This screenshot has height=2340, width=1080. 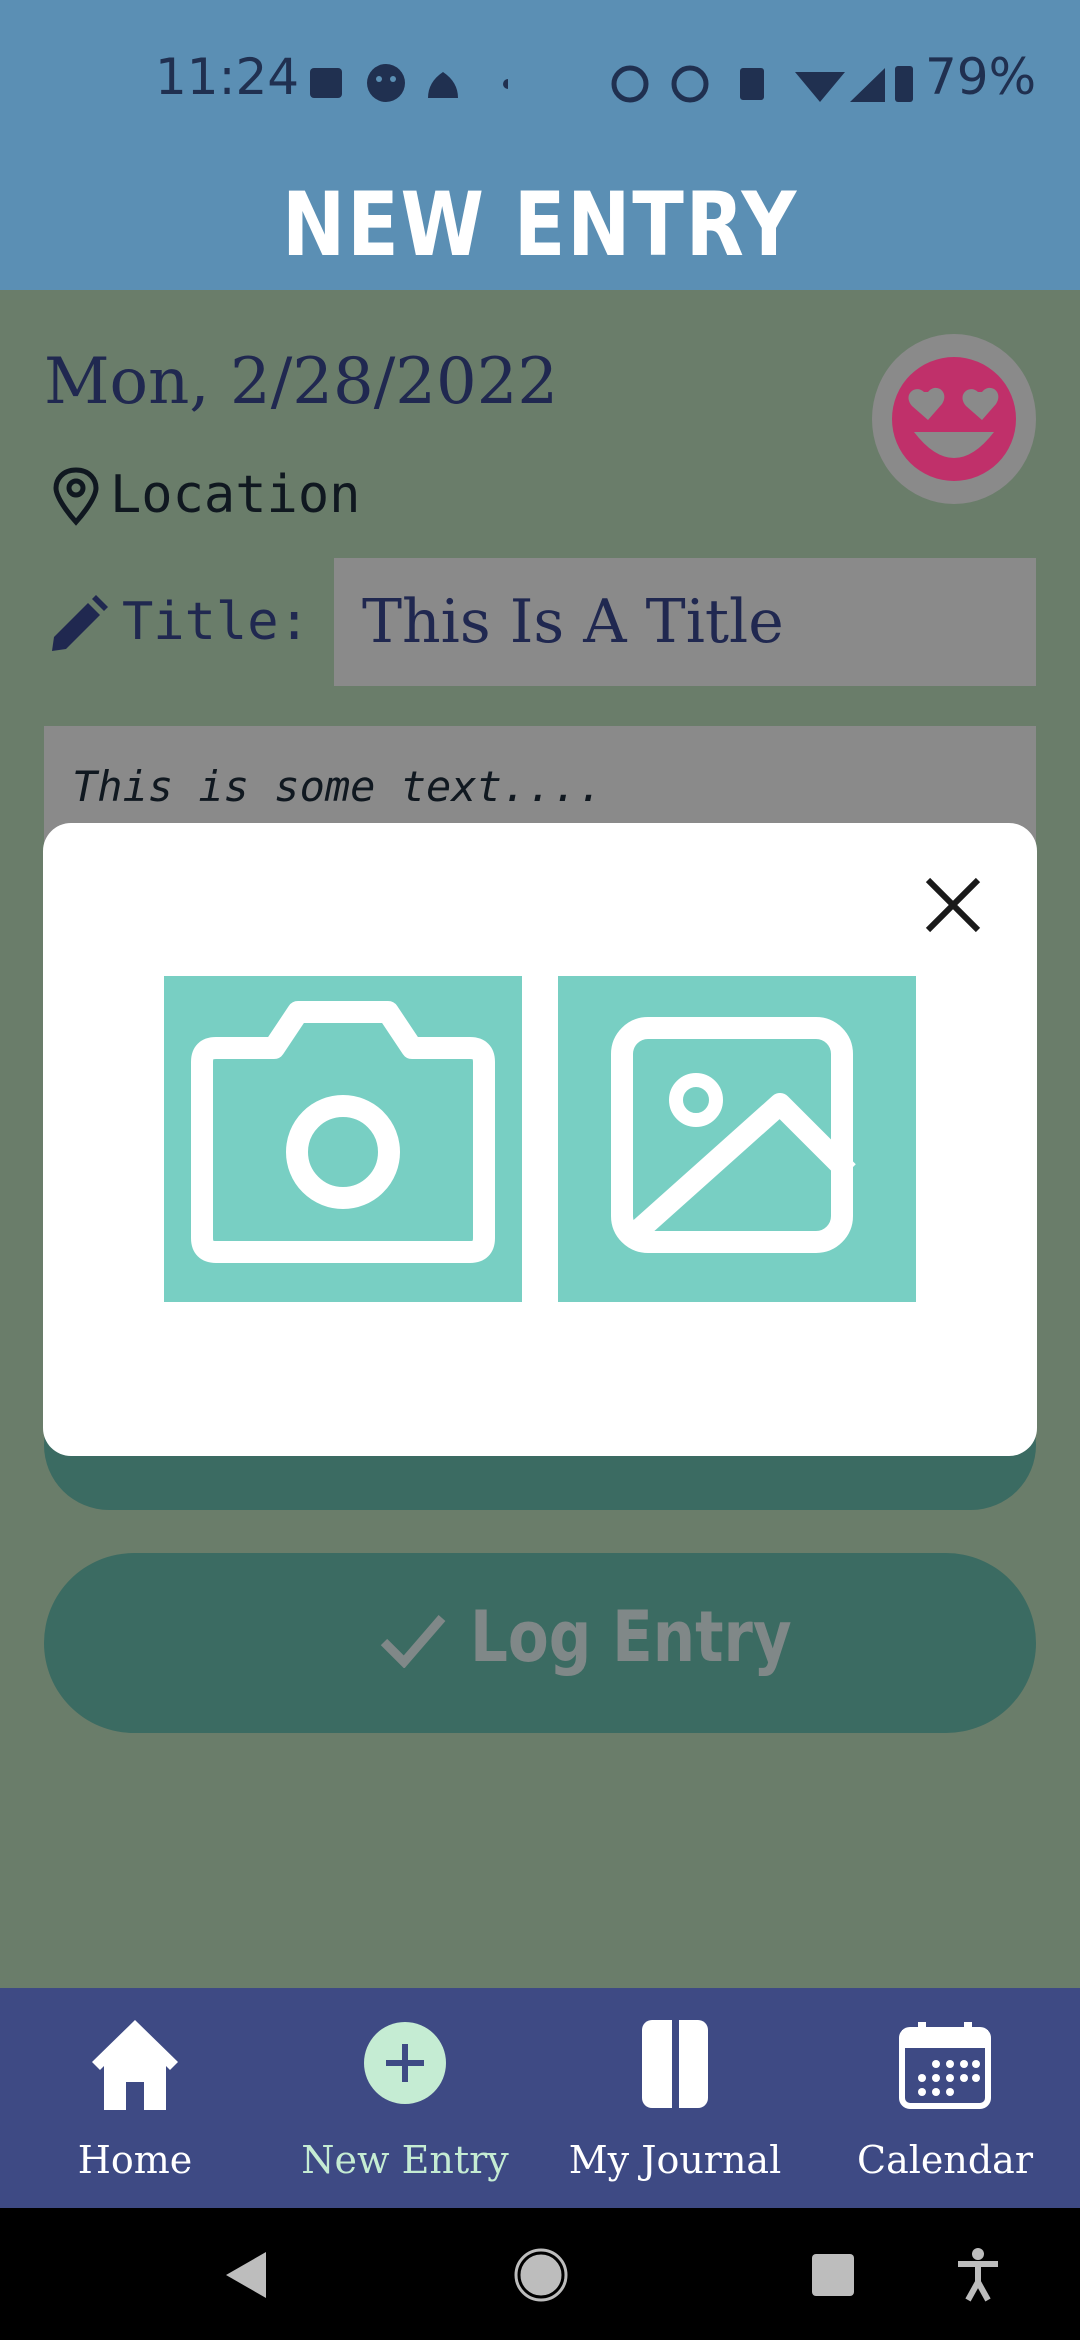 I want to click on title-label: Title:, so click(x=216, y=622).